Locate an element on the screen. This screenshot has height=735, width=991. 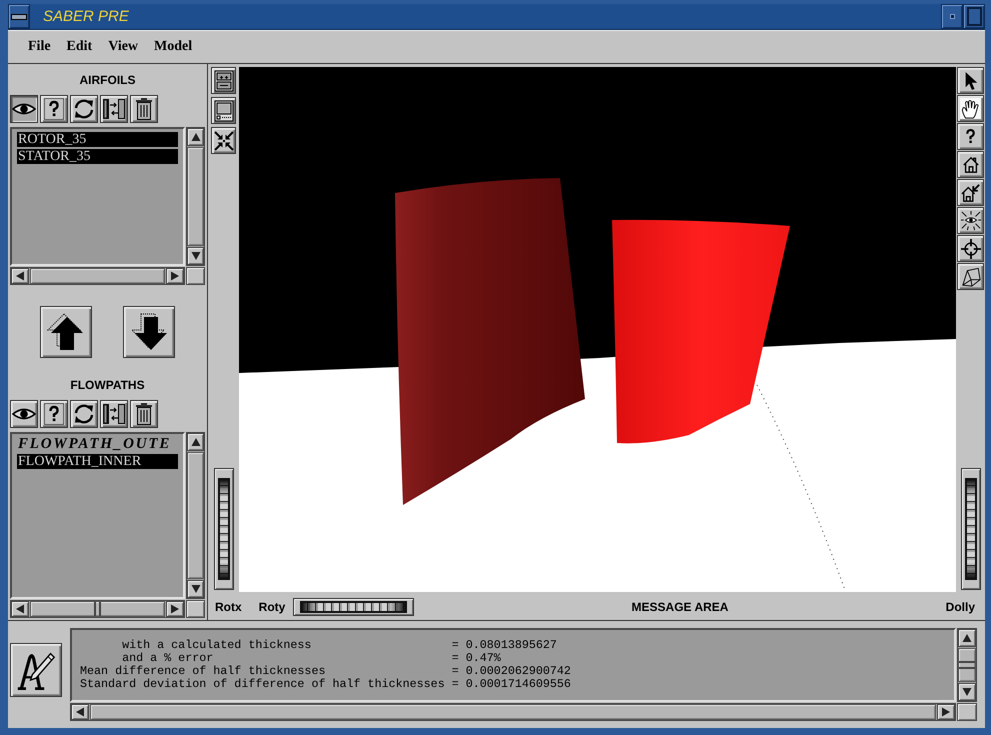
wheel-label: Dolly is located at coordinates (960, 607).